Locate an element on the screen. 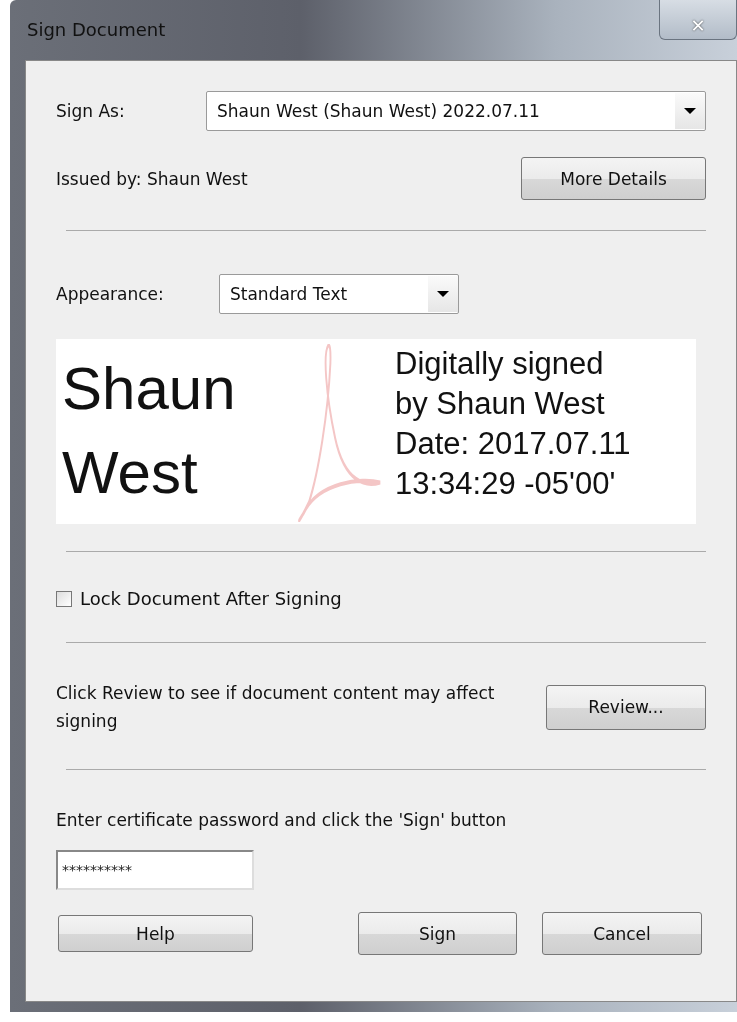  issued-by-text: Issued by: Shaun West is located at coordinates (152, 178).